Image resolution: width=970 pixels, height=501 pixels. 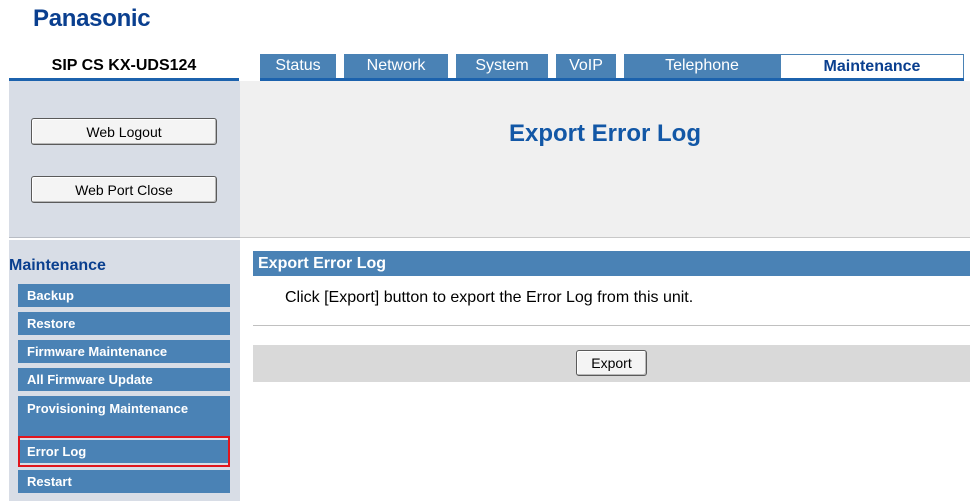 What do you see at coordinates (124, 295) in the screenshot?
I see `sidebar-item-backup: Backup` at bounding box center [124, 295].